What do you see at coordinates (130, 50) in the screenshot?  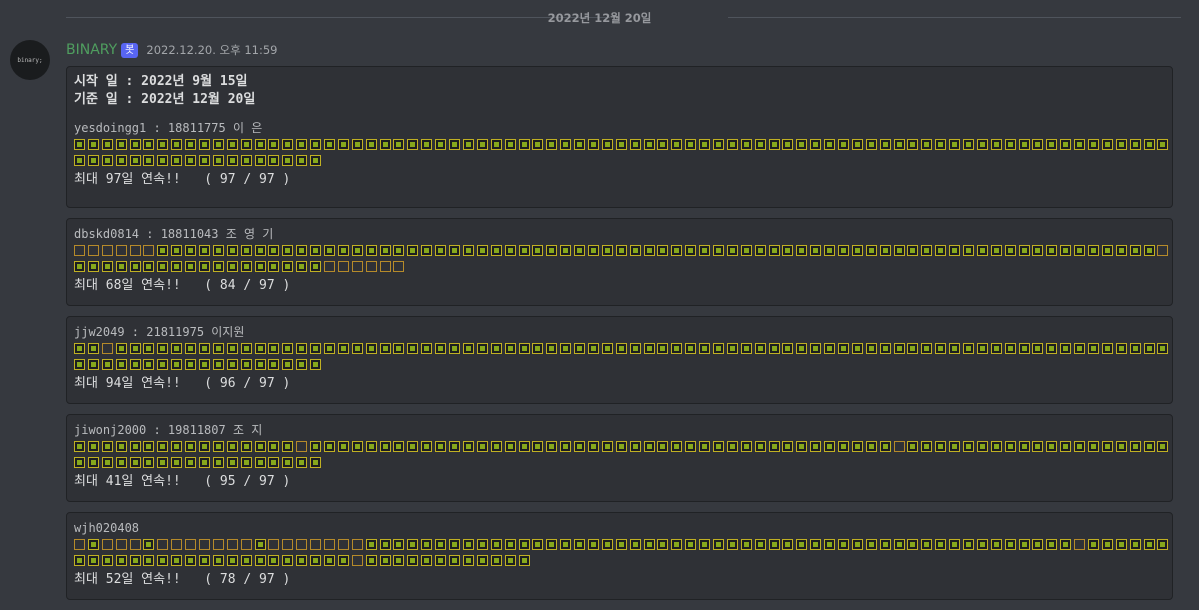 I see `bot-tag: 봇` at bounding box center [130, 50].